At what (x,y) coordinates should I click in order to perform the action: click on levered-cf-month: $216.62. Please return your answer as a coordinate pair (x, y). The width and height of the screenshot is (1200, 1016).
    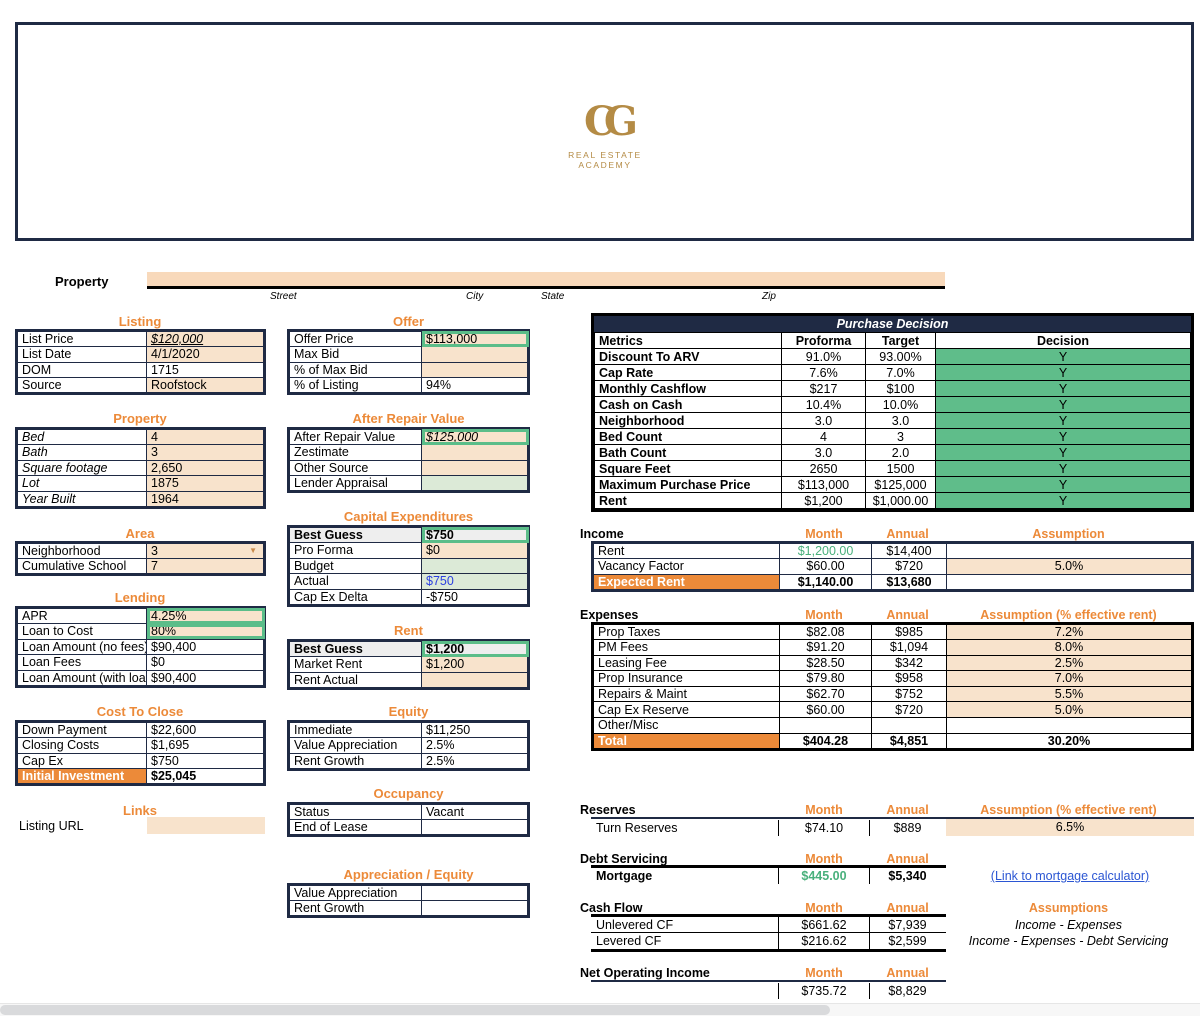
    Looking at the image, I should click on (824, 941).